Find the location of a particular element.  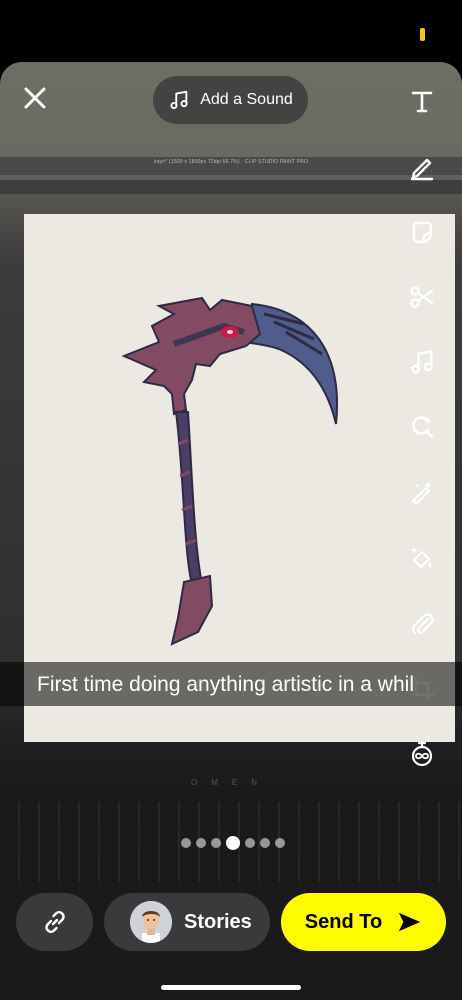

page-indicator is located at coordinates (233, 843).